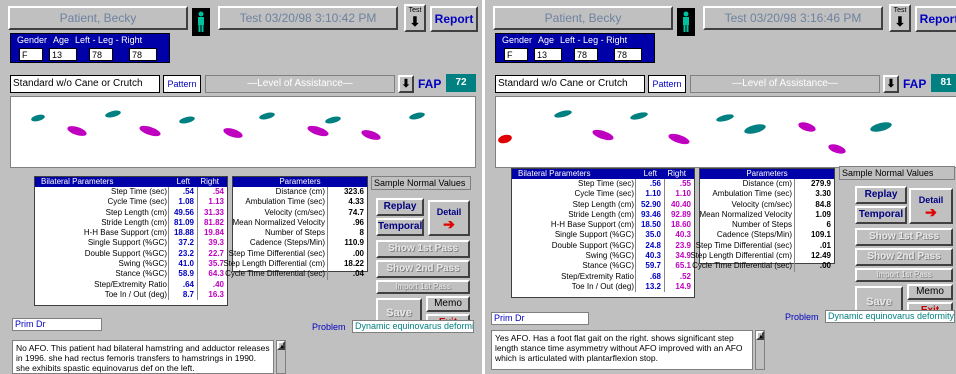 Image resolution: width=956 pixels, height=374 pixels. What do you see at coordinates (648, 266) in the screenshot?
I see `left-value: 59.7` at bounding box center [648, 266].